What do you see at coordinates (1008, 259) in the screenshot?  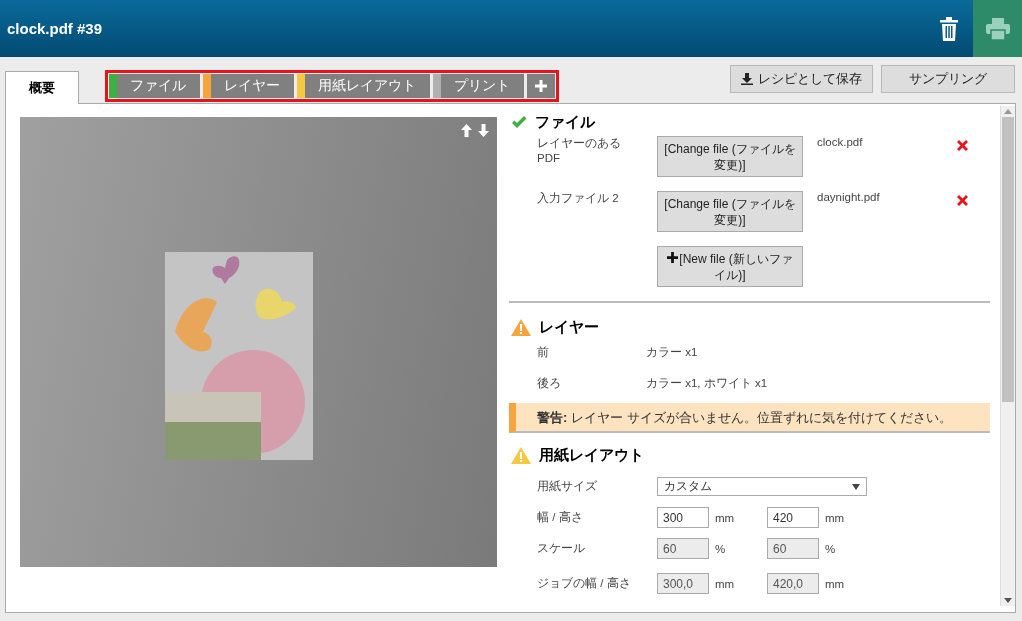 I see `scroll-thumb` at bounding box center [1008, 259].